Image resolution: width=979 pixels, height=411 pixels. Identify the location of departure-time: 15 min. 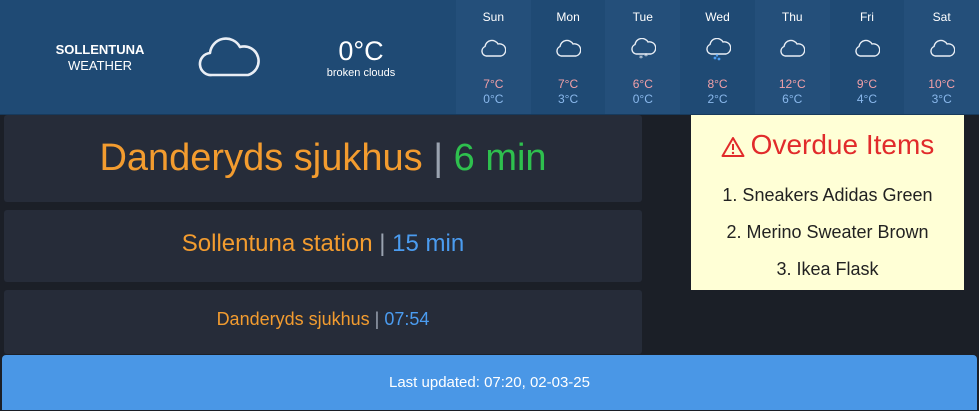
(428, 243).